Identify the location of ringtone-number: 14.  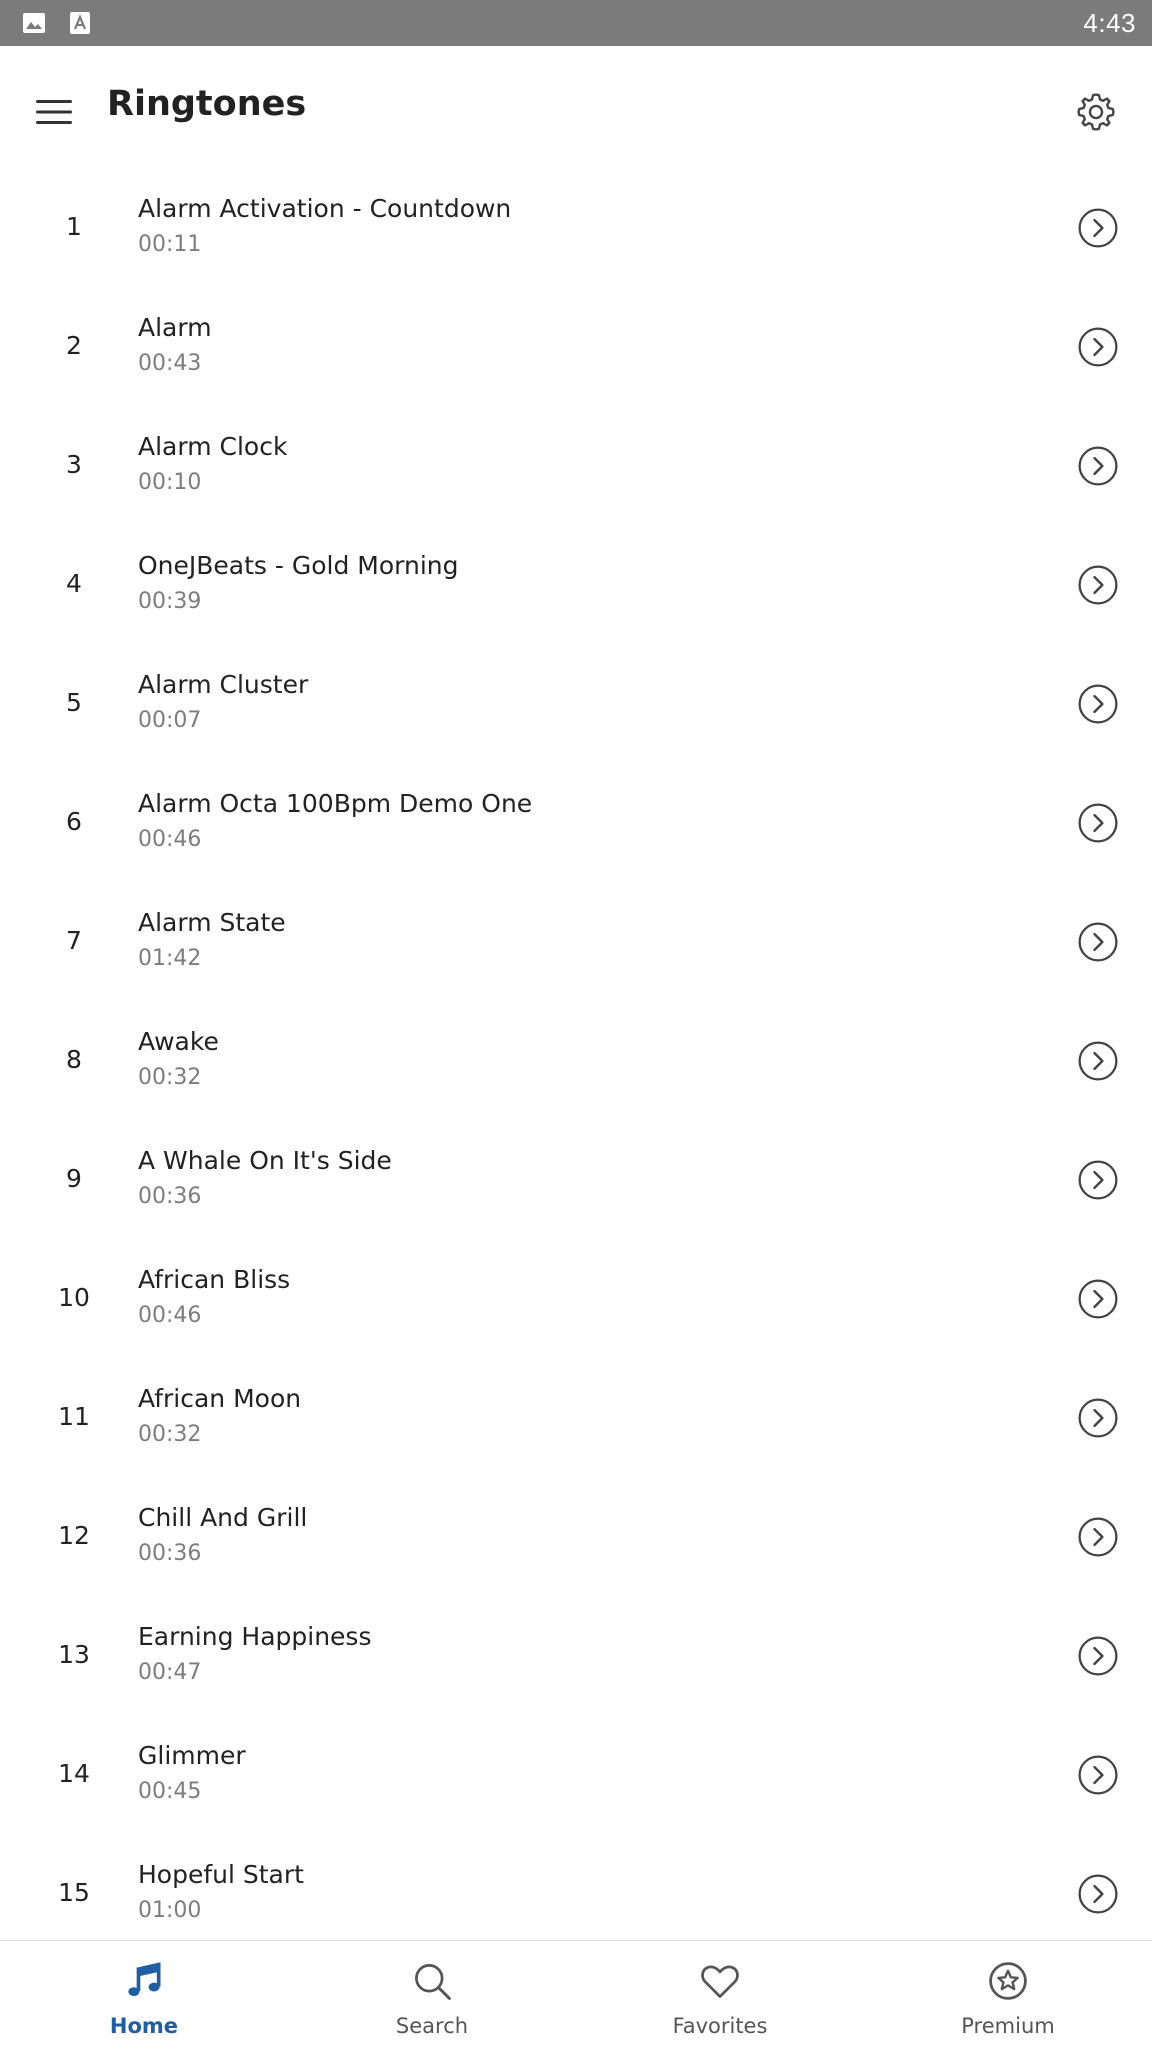
(74, 1773).